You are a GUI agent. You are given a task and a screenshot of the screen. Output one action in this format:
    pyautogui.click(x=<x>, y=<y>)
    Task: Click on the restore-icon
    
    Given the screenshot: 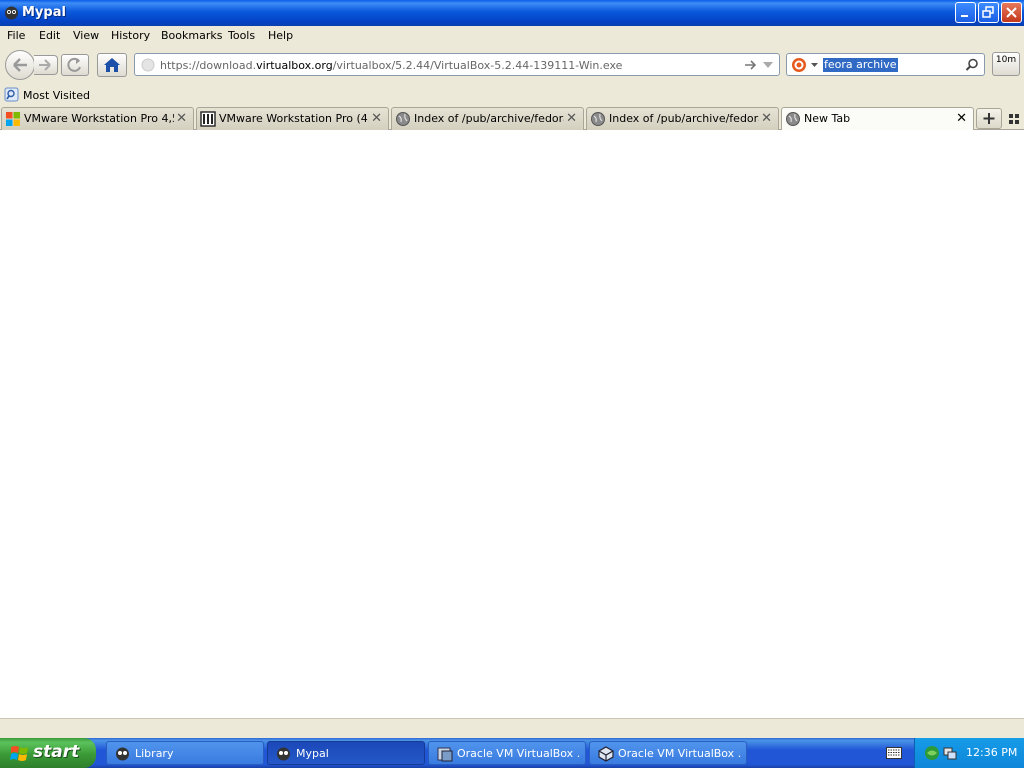 What is the action you would take?
    pyautogui.click(x=988, y=12)
    